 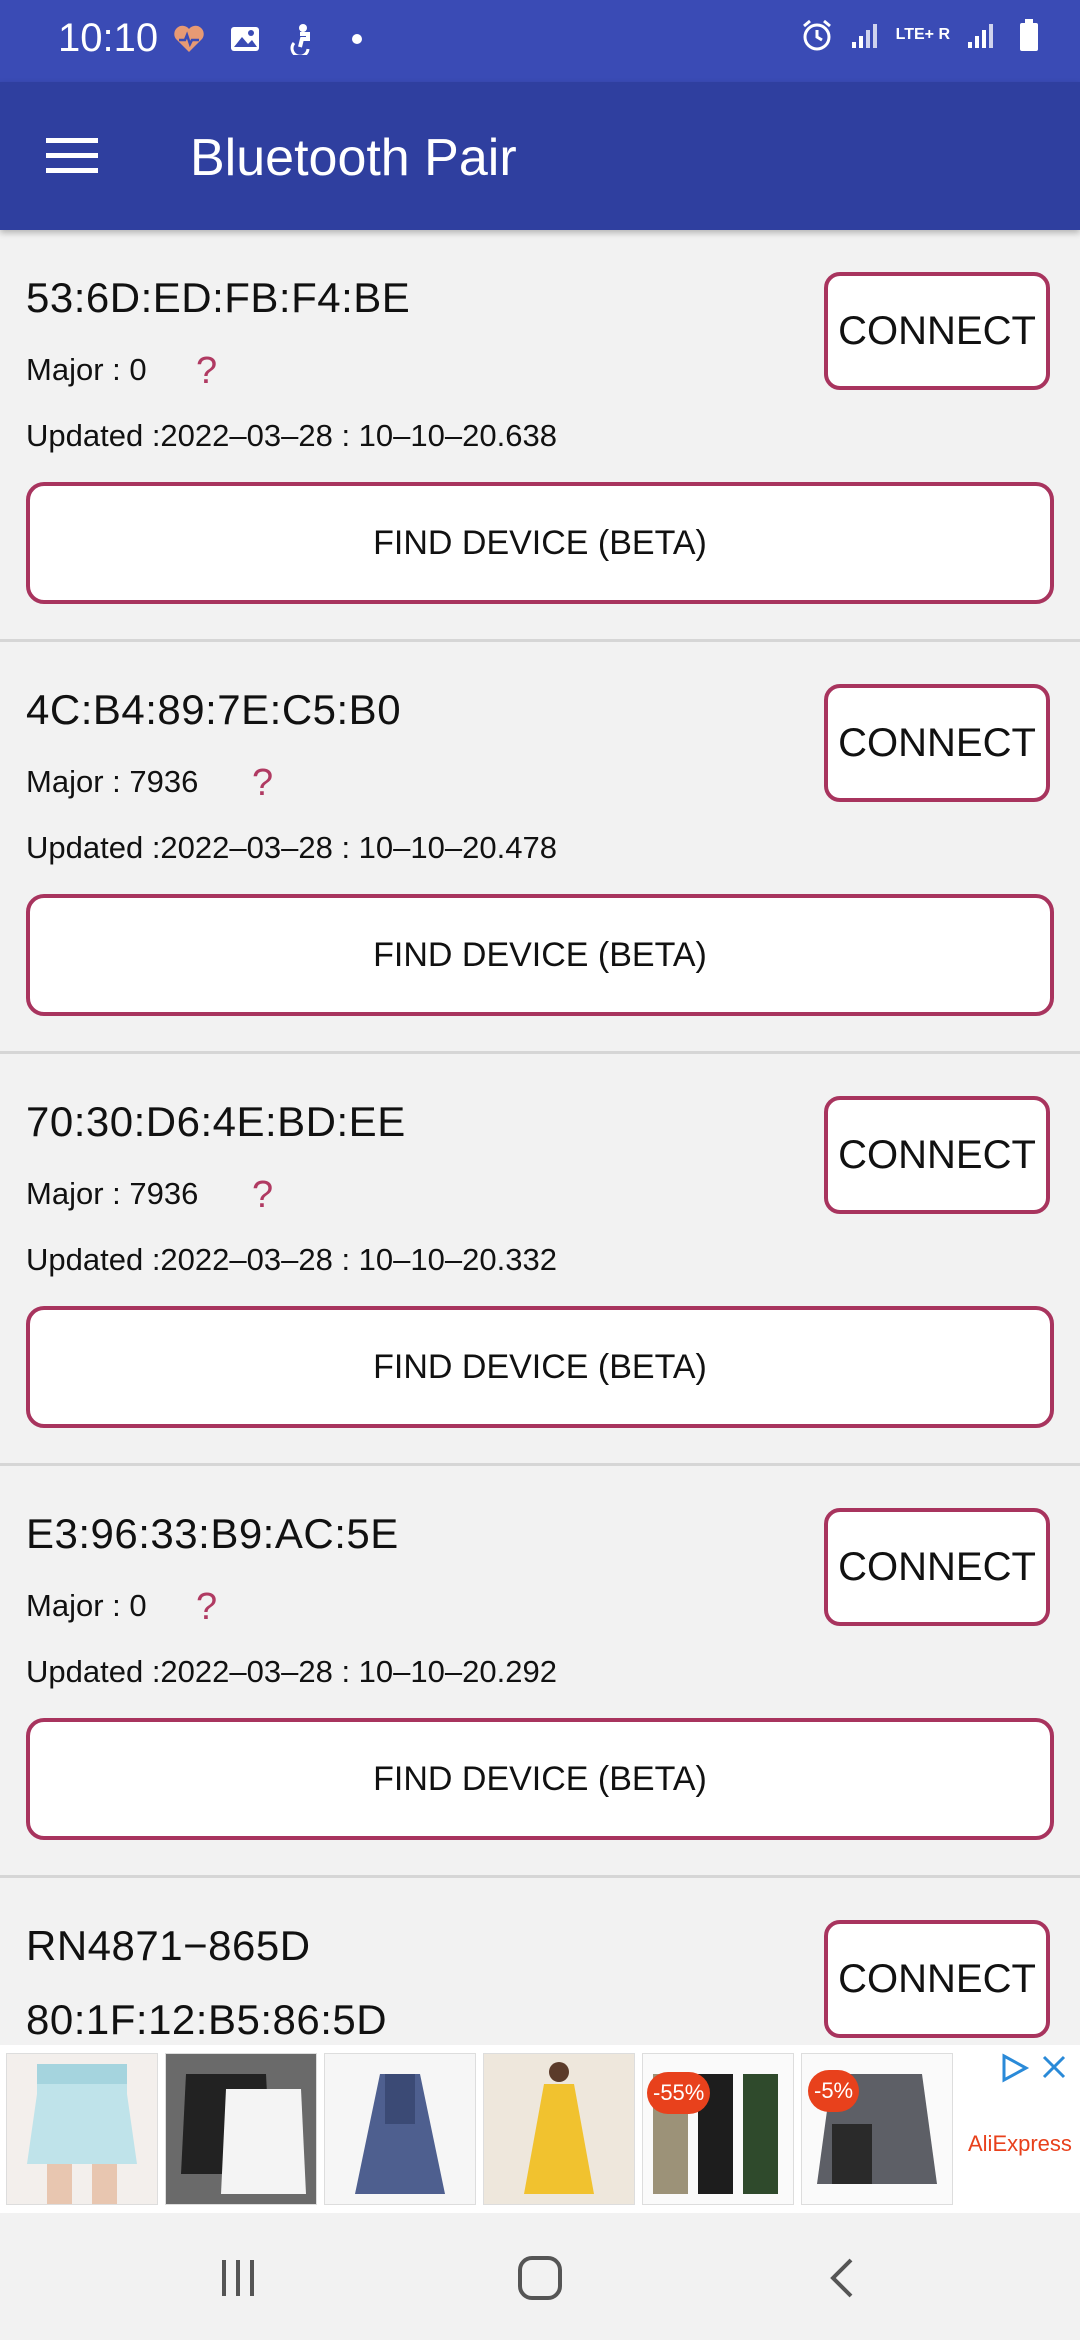 What do you see at coordinates (212, 1533) in the screenshot?
I see `device-address: E3:96:33:B9:AC:5E` at bounding box center [212, 1533].